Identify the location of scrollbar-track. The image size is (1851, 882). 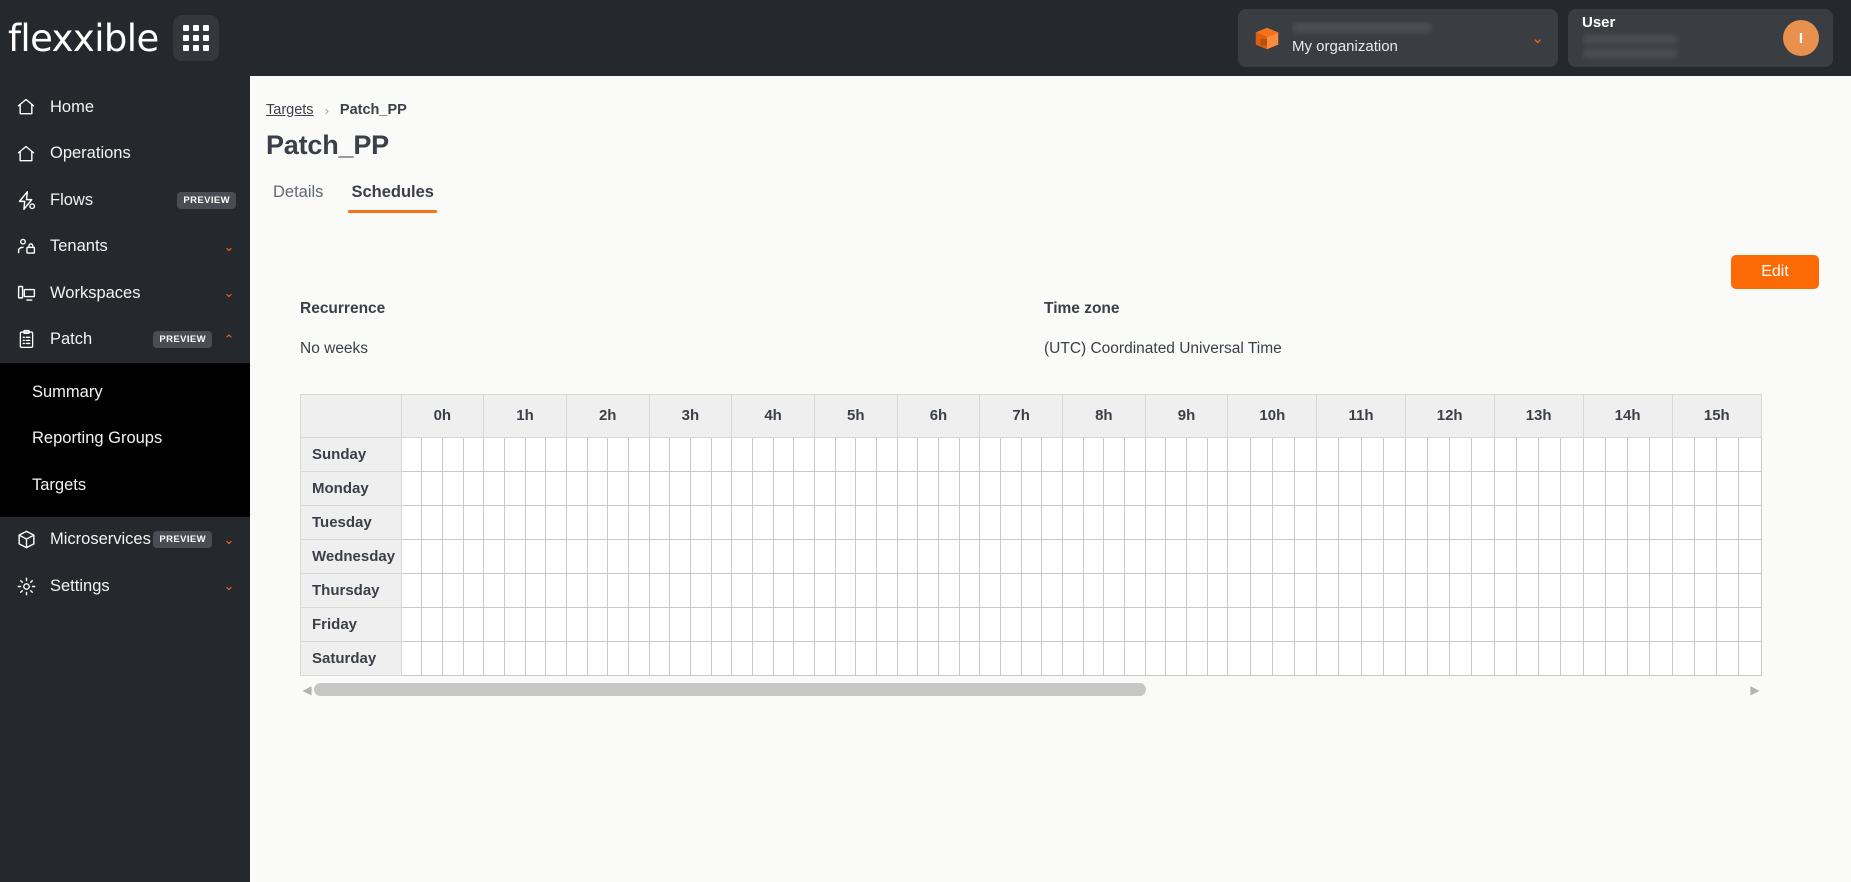
(1031, 689).